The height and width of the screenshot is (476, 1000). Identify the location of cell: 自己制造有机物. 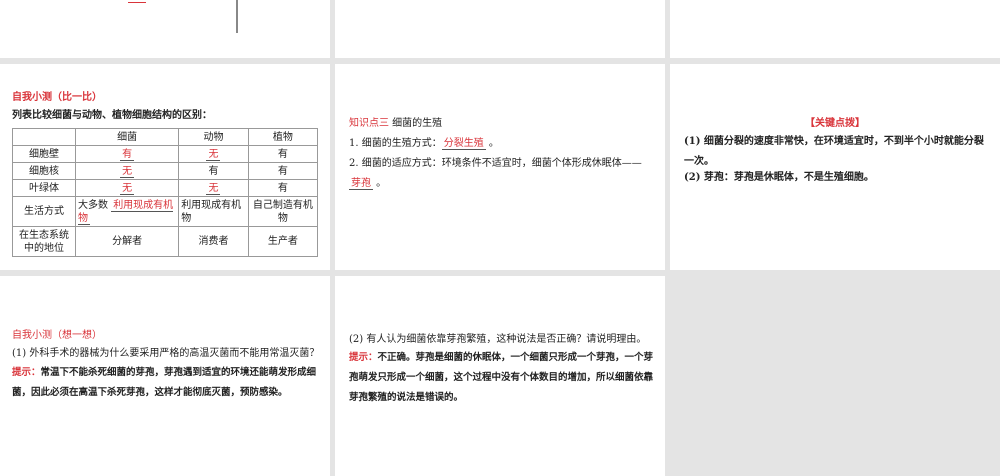
(283, 211).